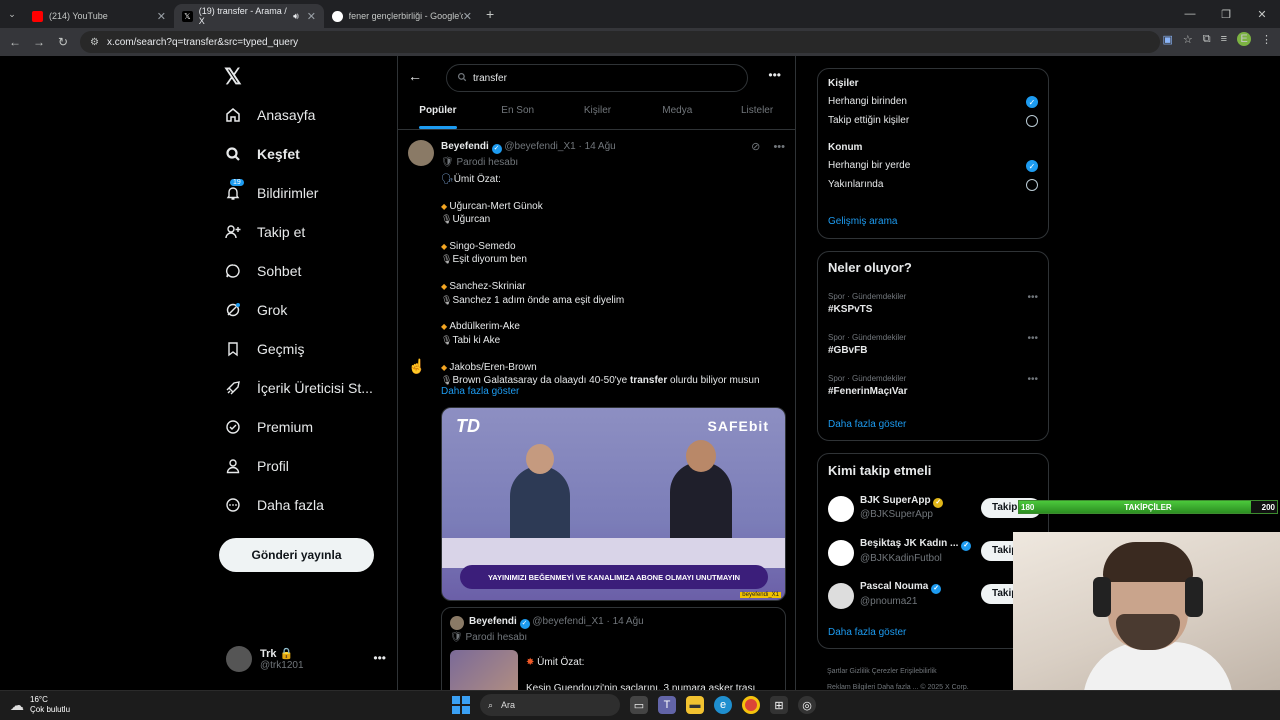 The height and width of the screenshot is (720, 1280). I want to click on filter-following-radio, so click(1032, 121).